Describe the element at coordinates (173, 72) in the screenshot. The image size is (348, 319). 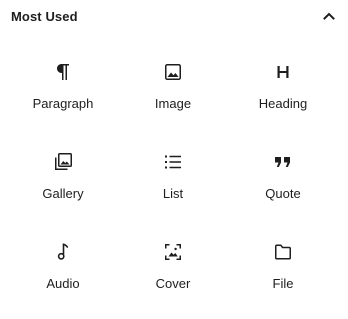
I see `image-icon` at that location.